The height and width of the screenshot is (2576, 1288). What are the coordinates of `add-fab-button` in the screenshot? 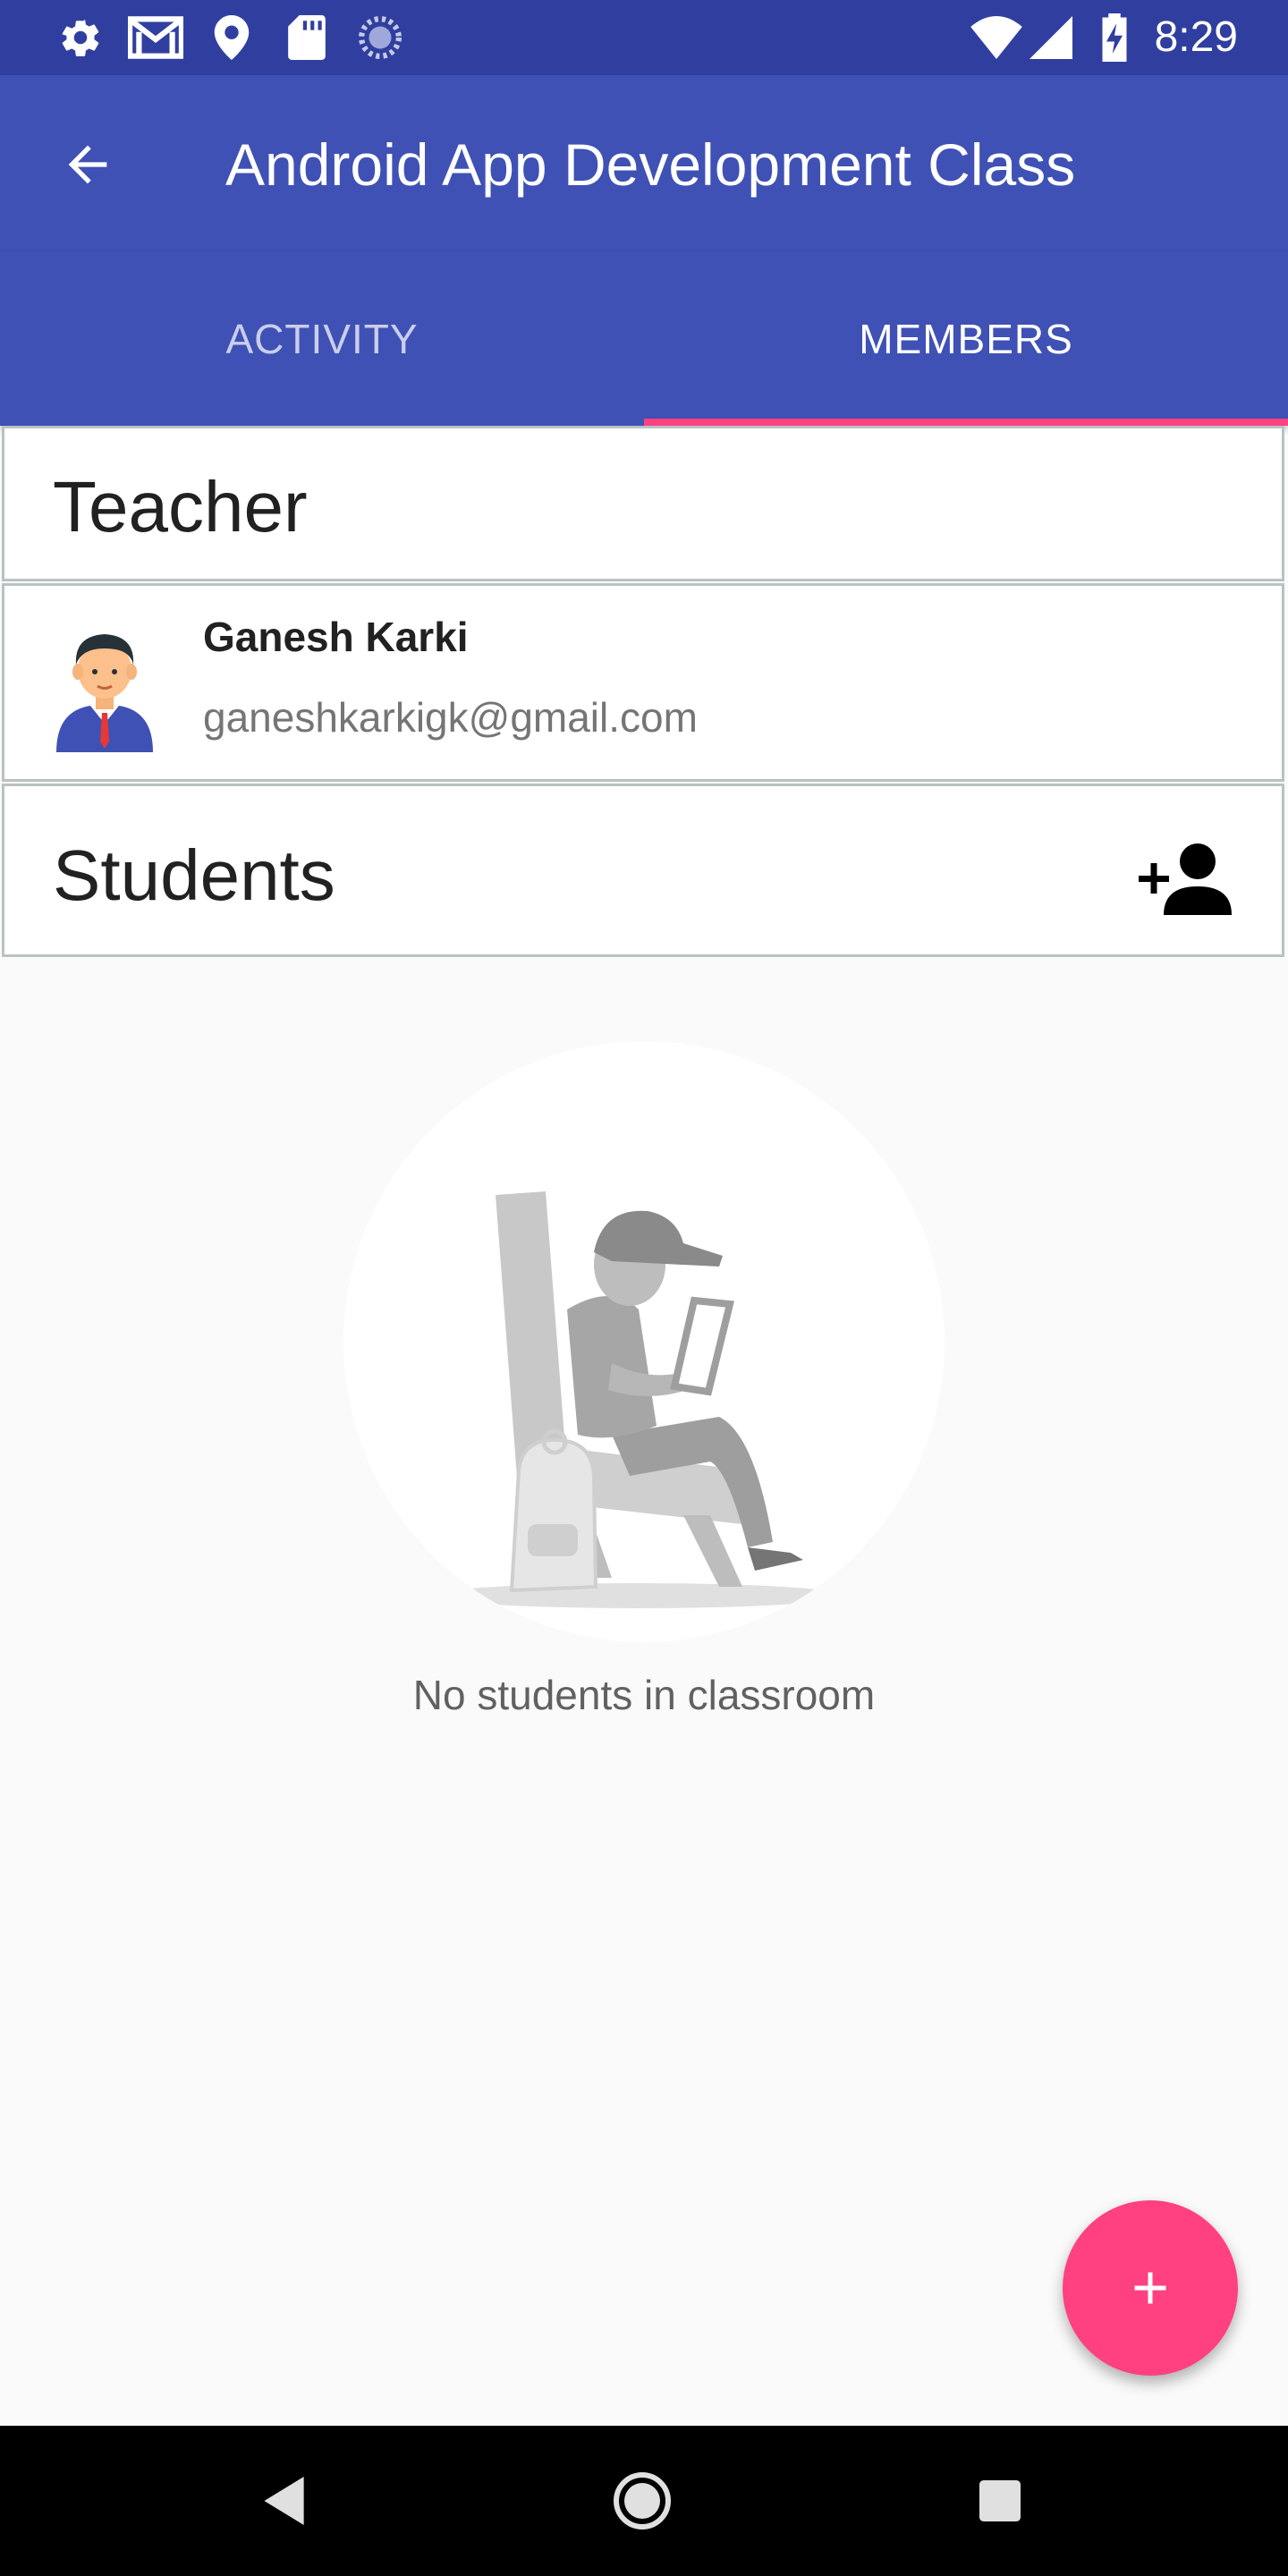 It's located at (1150, 2288).